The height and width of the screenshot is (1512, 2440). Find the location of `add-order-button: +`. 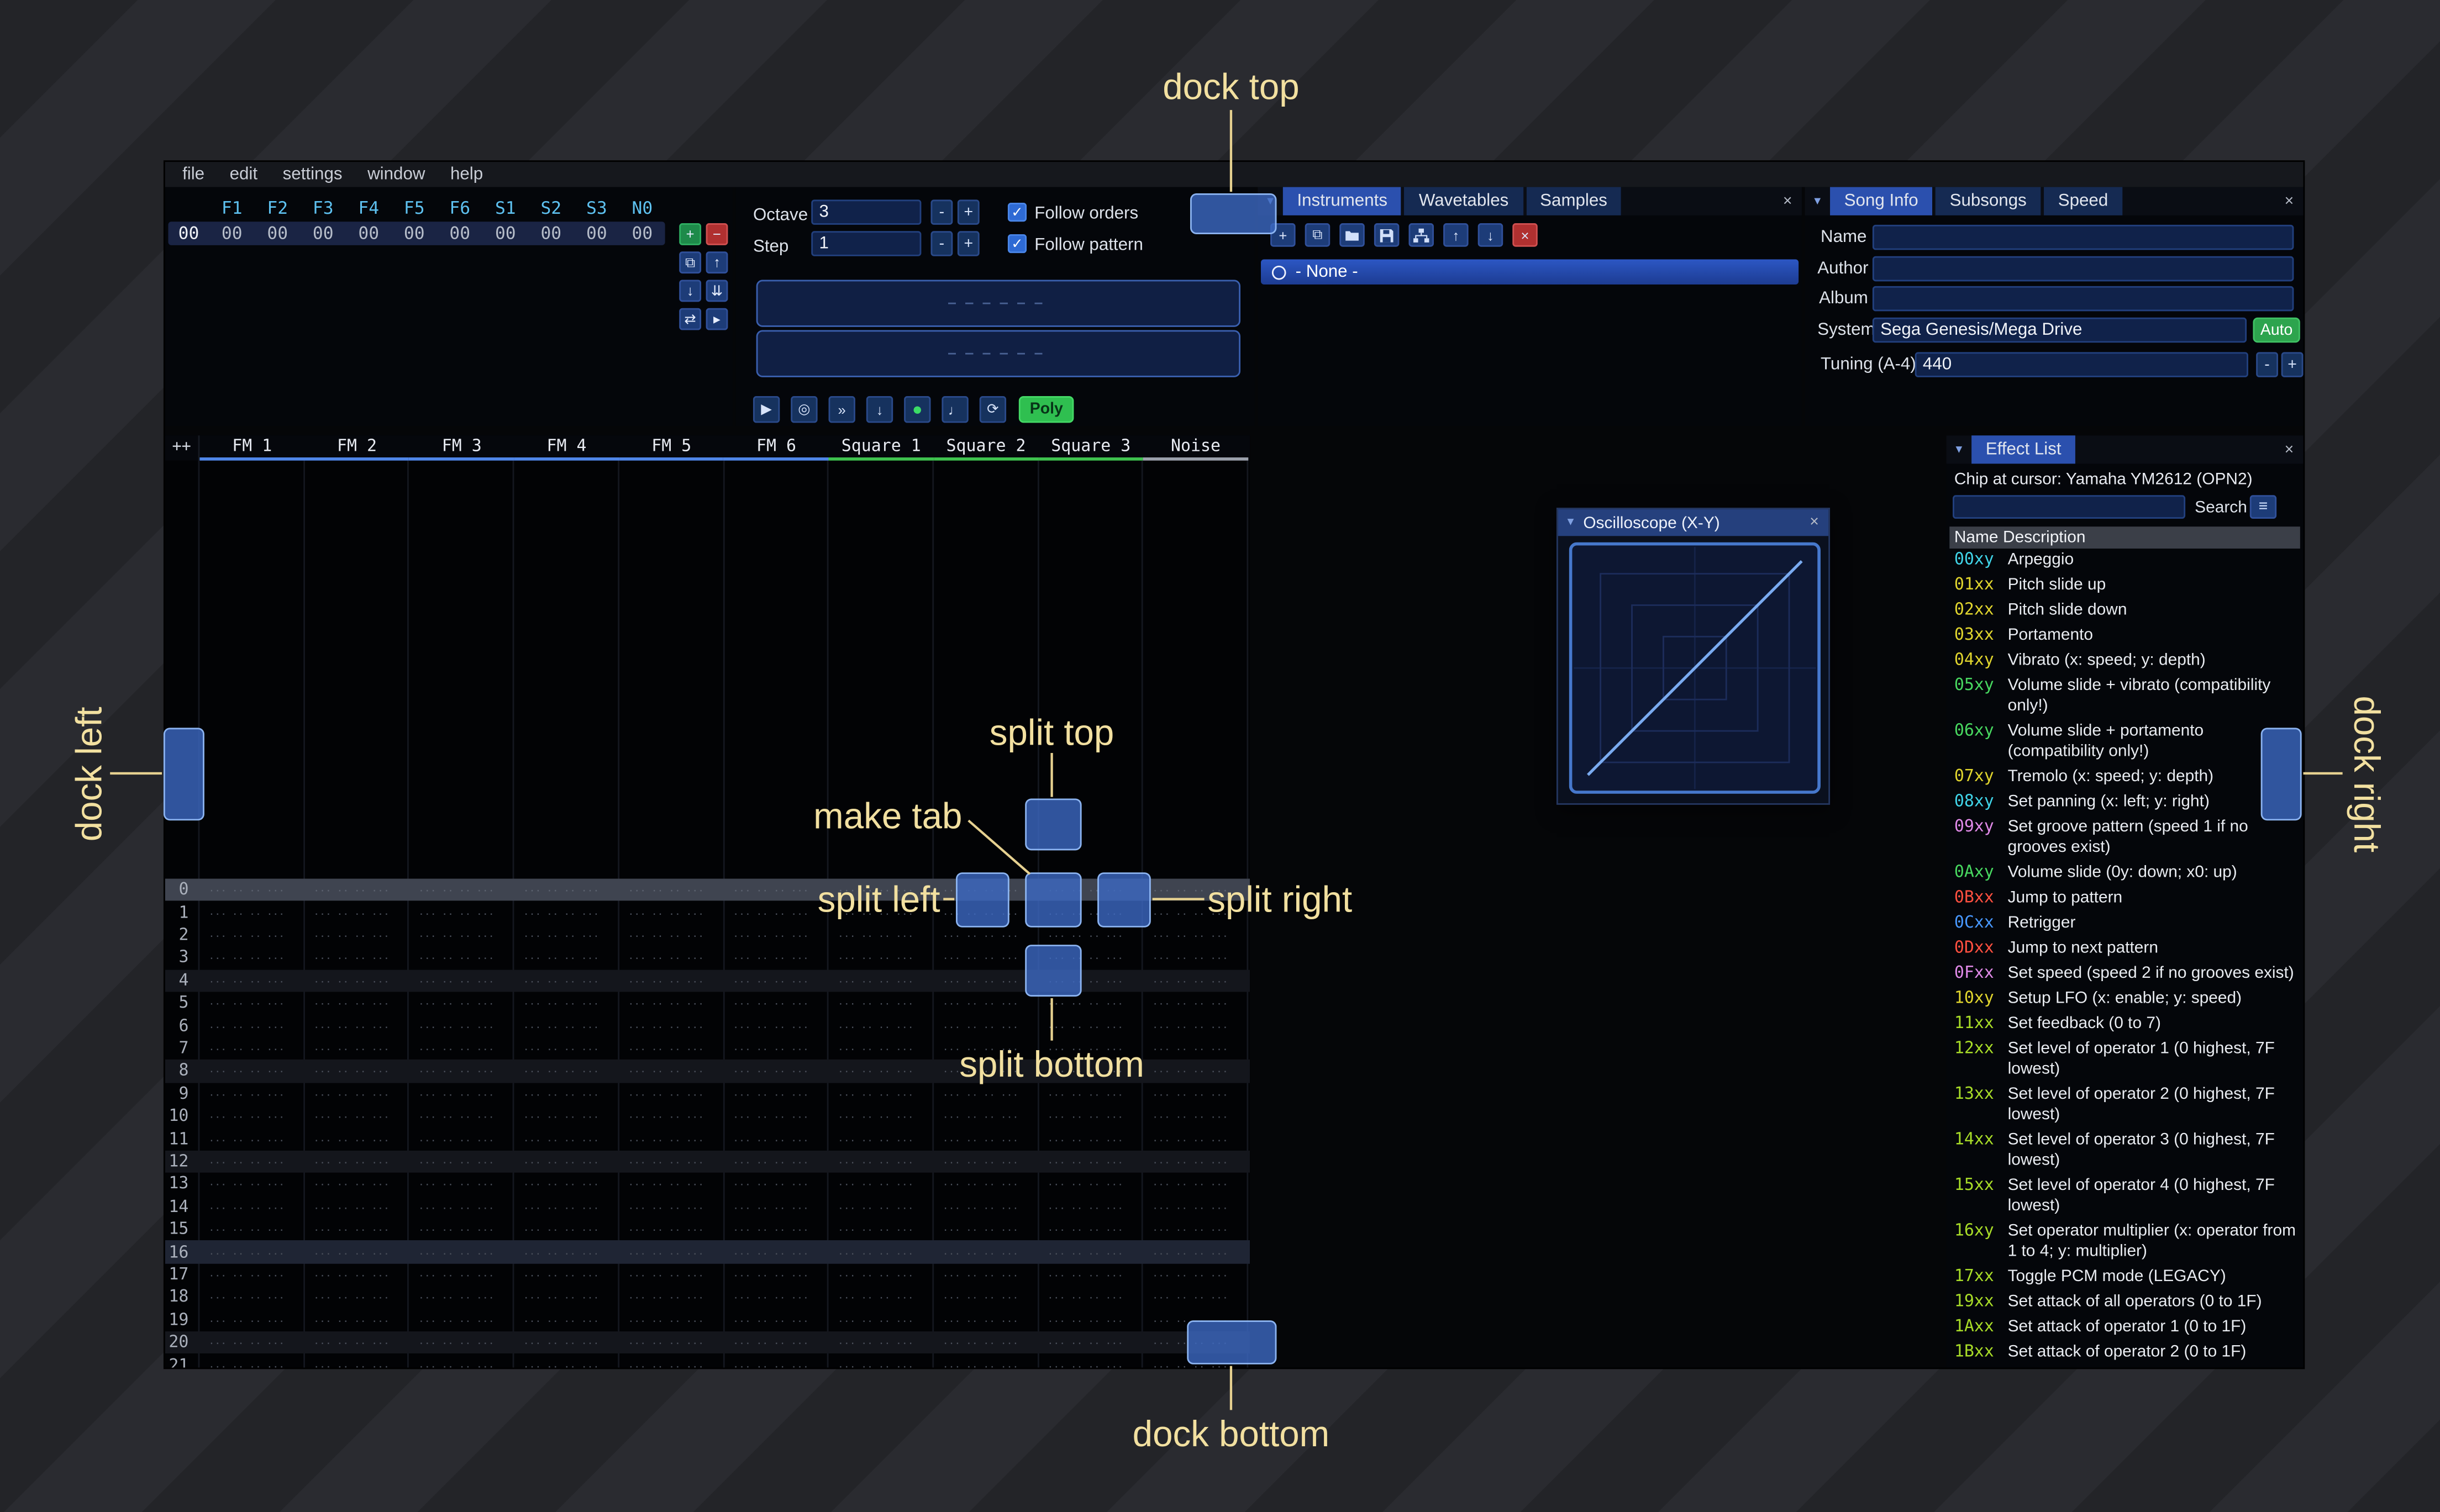

add-order-button: + is located at coordinates (690, 234).